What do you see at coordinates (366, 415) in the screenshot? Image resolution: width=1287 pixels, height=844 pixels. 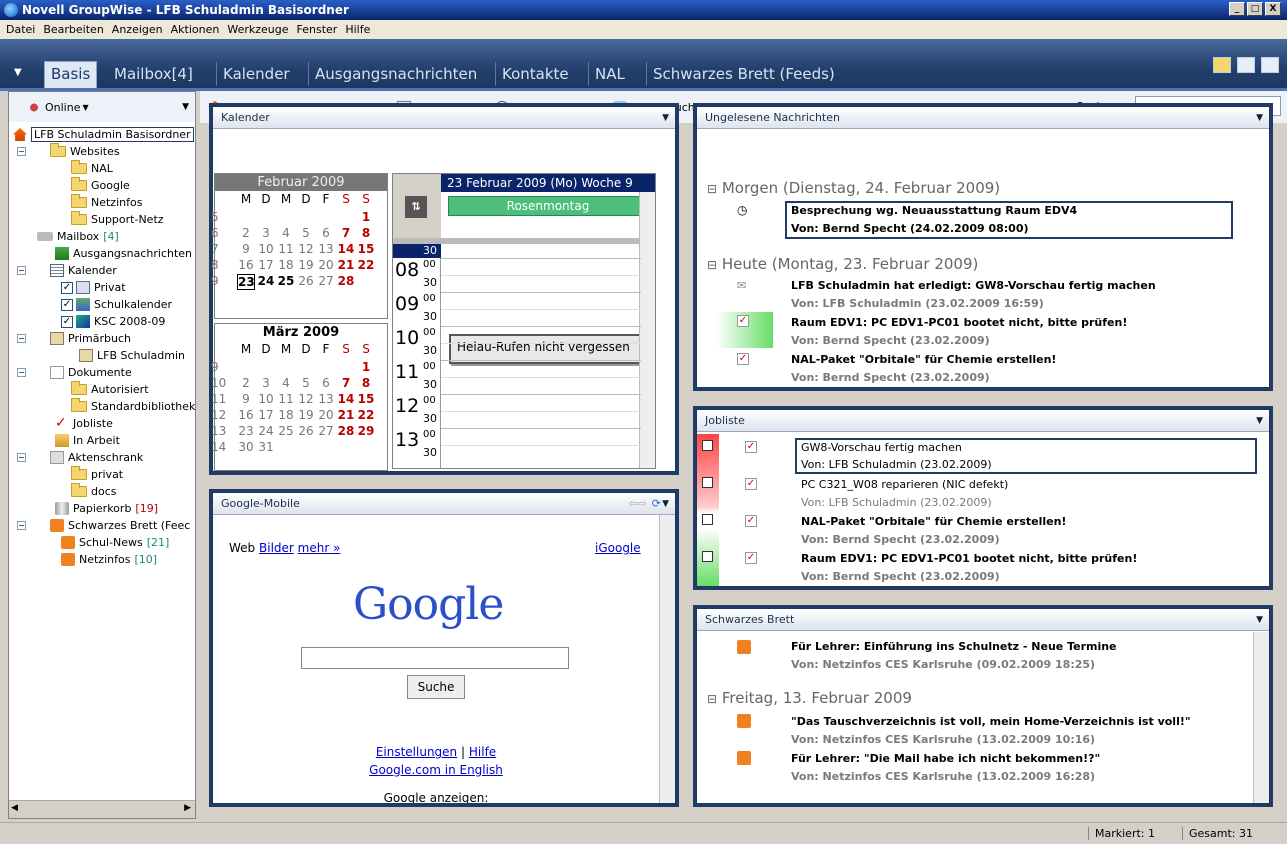 I see `calendar-day: 22` at bounding box center [366, 415].